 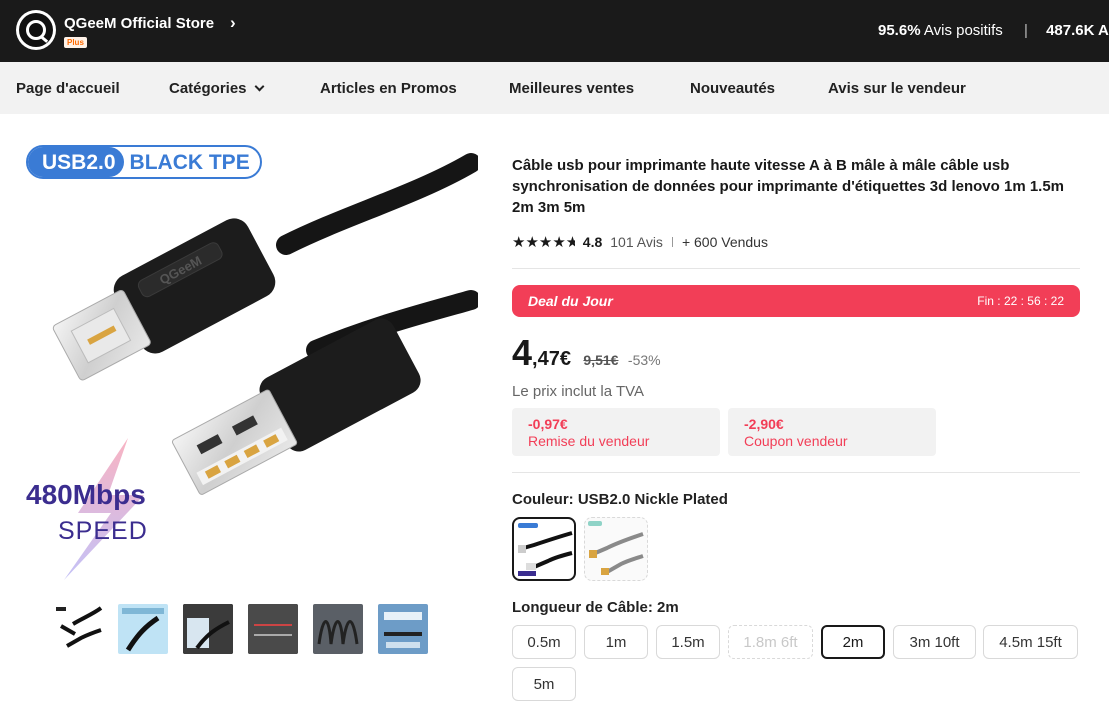 I want to click on length-option-1-5m: 1.5m, so click(x=688, y=642).